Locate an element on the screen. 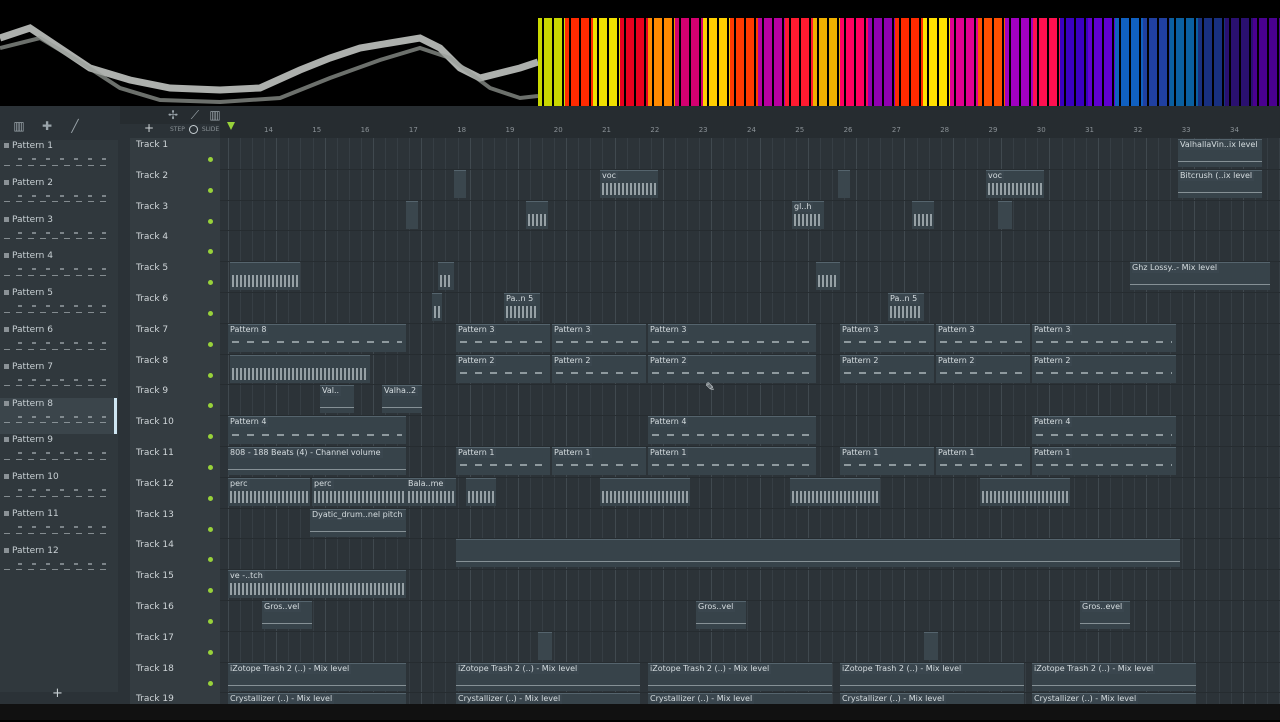 The image size is (1280, 722). pattern-item: Pattern 2 is located at coordinates (57, 195).